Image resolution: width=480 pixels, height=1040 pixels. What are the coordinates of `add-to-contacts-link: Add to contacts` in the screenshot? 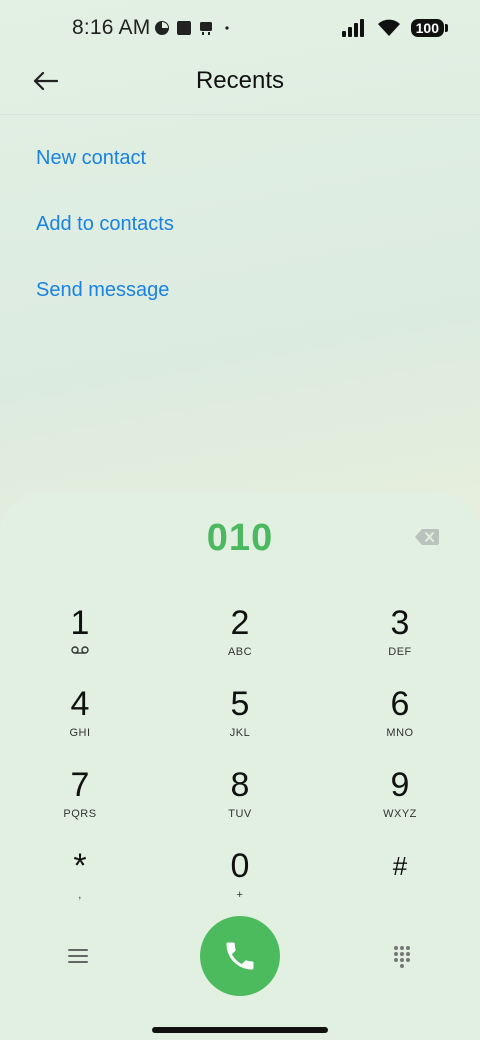 It's located at (105, 229).